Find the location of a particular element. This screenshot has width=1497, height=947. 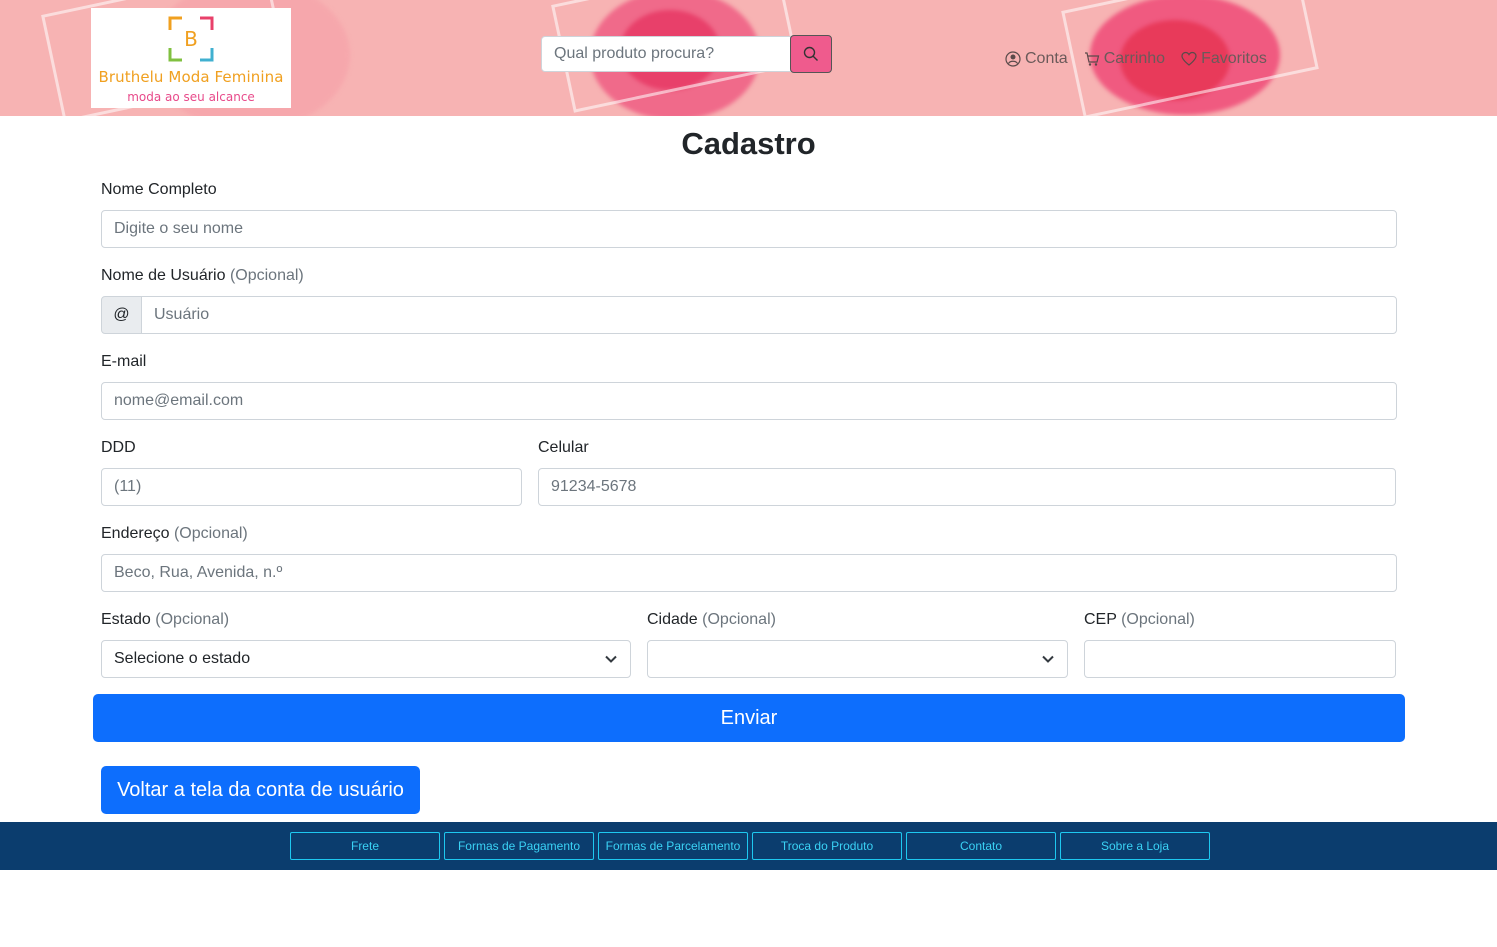

back-to-account-button: Voltar a tela da conta de usuário is located at coordinates (260, 790).